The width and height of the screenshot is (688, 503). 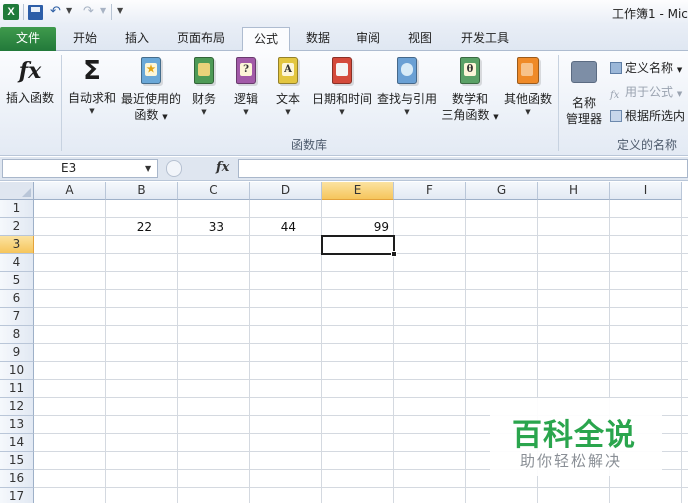 What do you see at coordinates (35, 12) in the screenshot?
I see `save-icon` at bounding box center [35, 12].